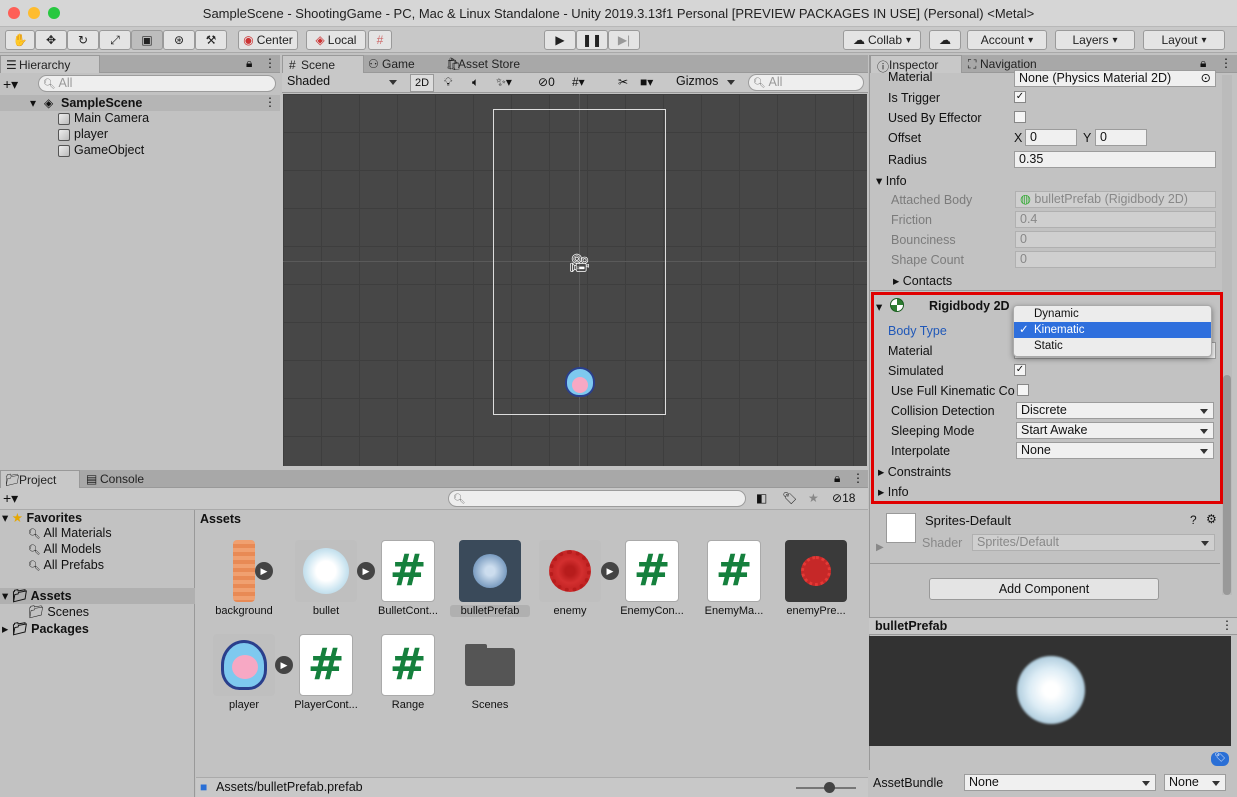  I want to click on assets-node: ▾ 📁︎ Assets, so click(97, 596).